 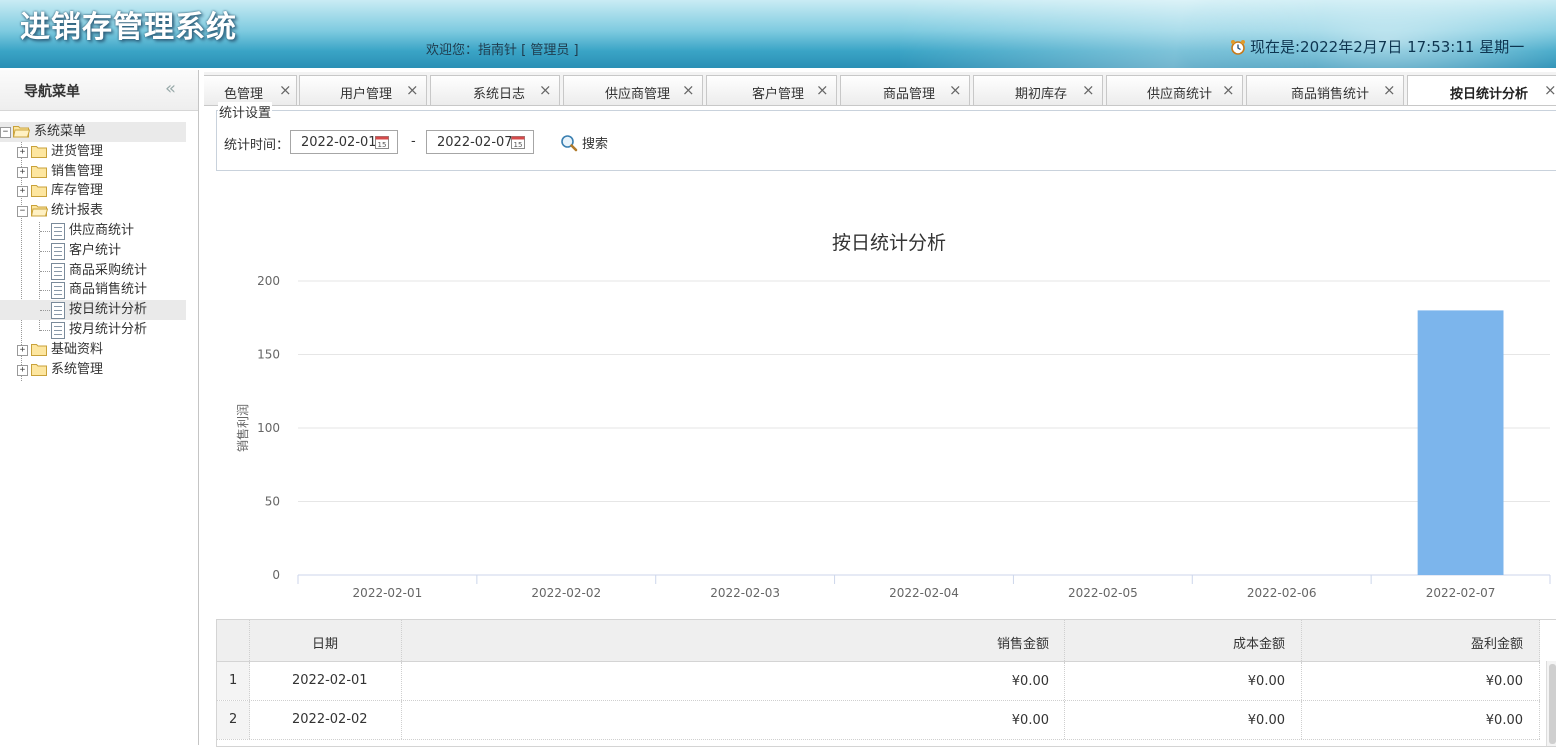 I want to click on clock: 现在是:2022年2月7日 17:53:11 星期一, so click(x=1377, y=46).